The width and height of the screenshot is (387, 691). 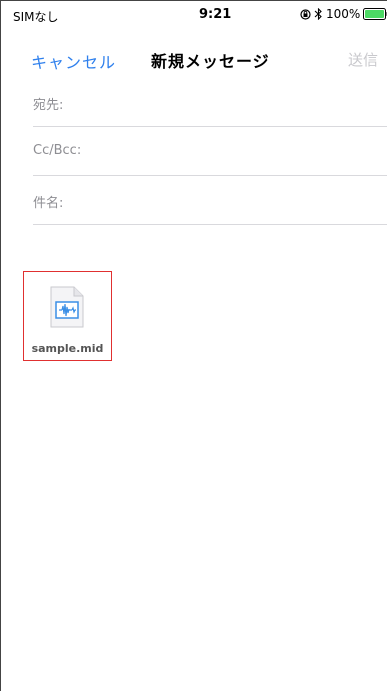 I want to click on to-field: 宛先:, so click(x=210, y=103).